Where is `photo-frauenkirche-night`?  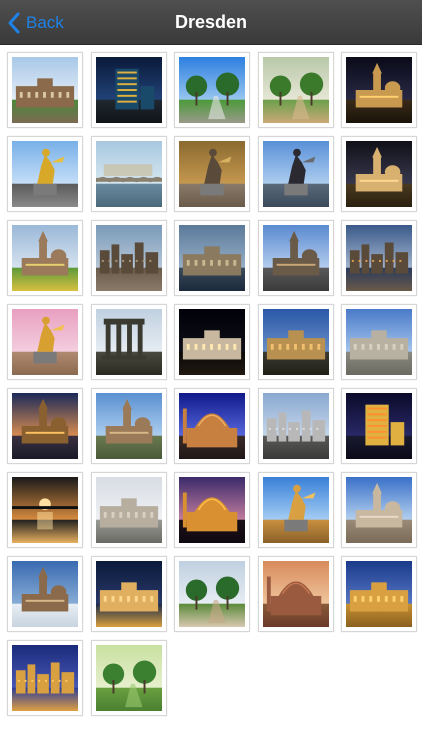
photo-frauenkirche-night is located at coordinates (379, 90).